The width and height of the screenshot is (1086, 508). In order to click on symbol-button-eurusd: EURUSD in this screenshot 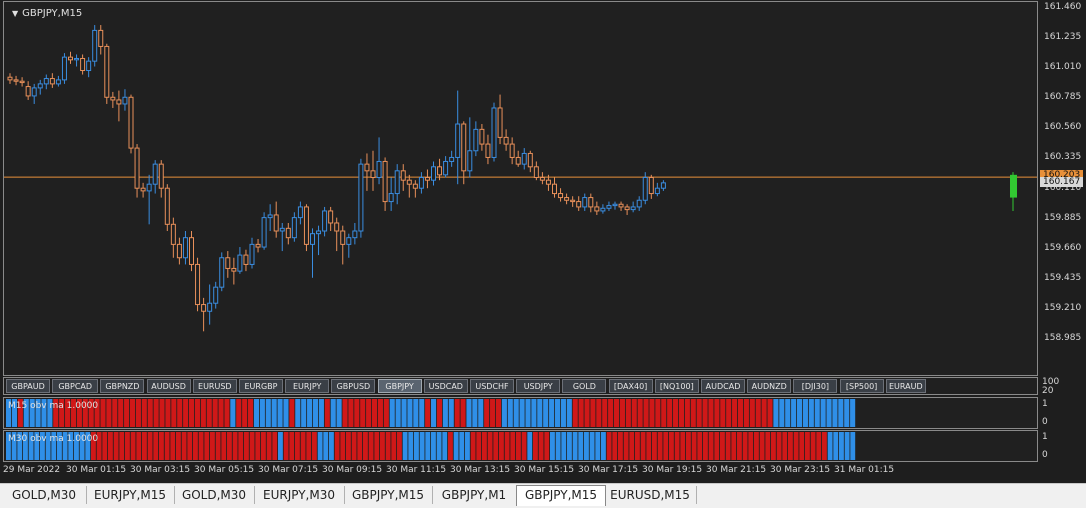, I will do `click(214, 386)`.